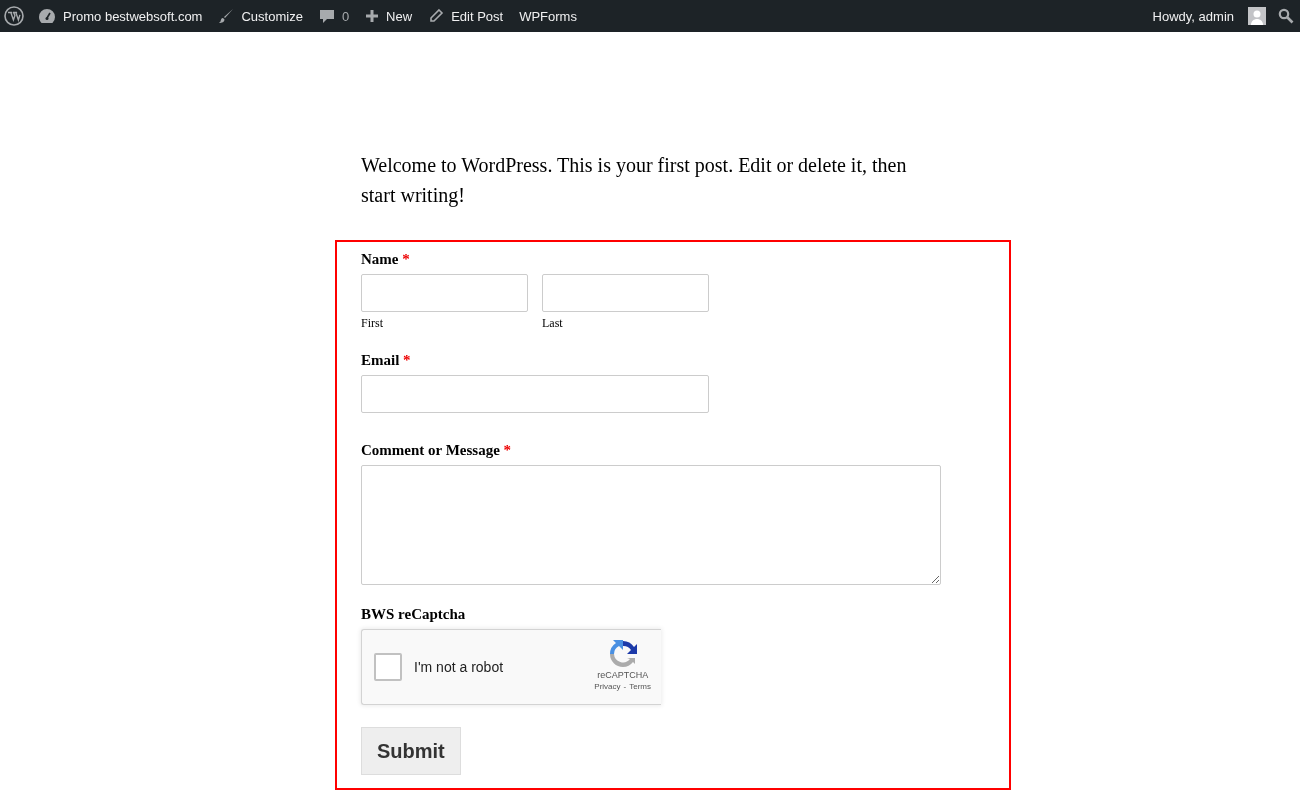 This screenshot has height=800, width=1300. Describe the element at coordinates (1193, 16) in the screenshot. I see `greeting-text: Howdy, admin` at that location.